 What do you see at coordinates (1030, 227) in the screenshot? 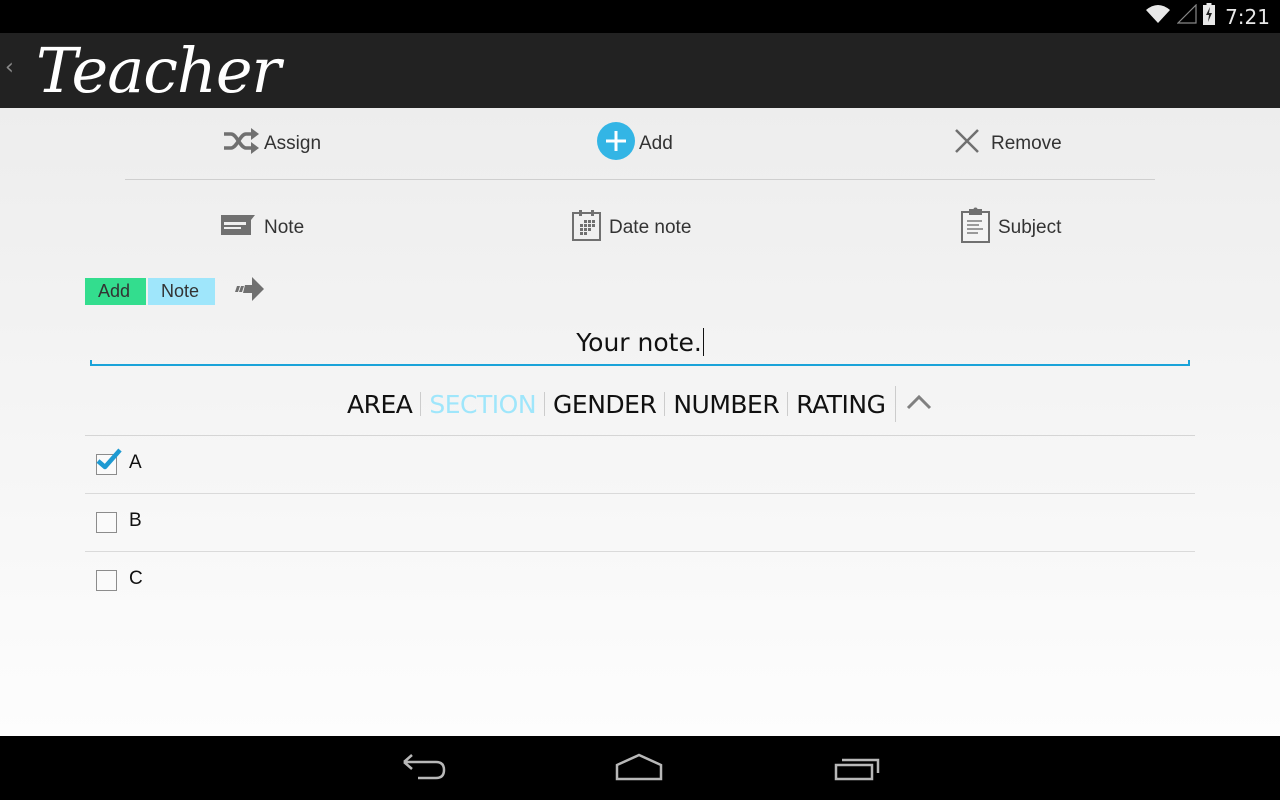
I see `subject-label: Subject` at bounding box center [1030, 227].